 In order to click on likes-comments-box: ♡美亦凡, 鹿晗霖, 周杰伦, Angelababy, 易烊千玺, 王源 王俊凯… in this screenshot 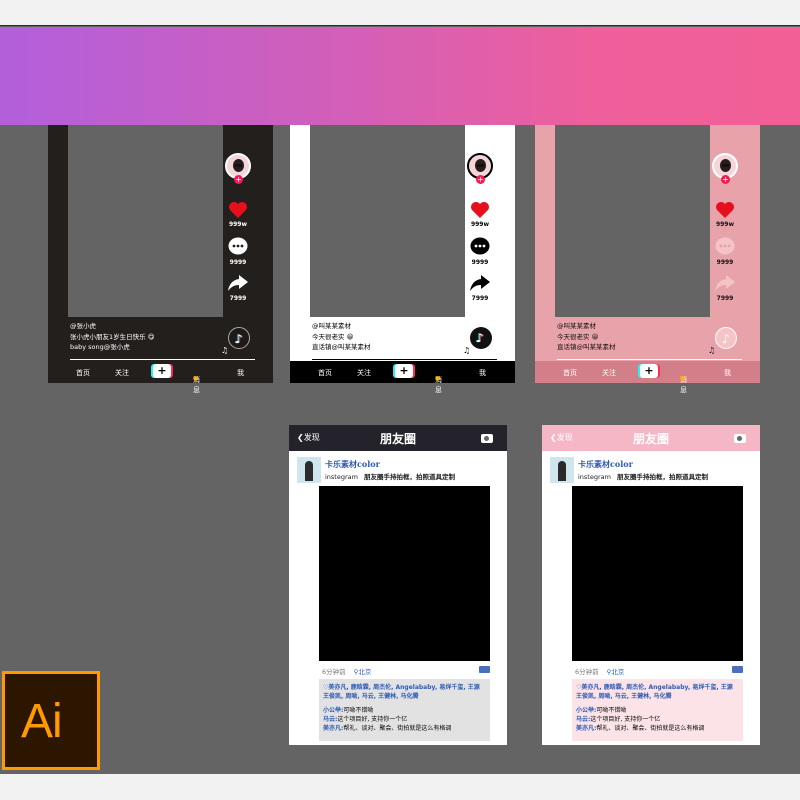, I will do `click(657, 710)`.